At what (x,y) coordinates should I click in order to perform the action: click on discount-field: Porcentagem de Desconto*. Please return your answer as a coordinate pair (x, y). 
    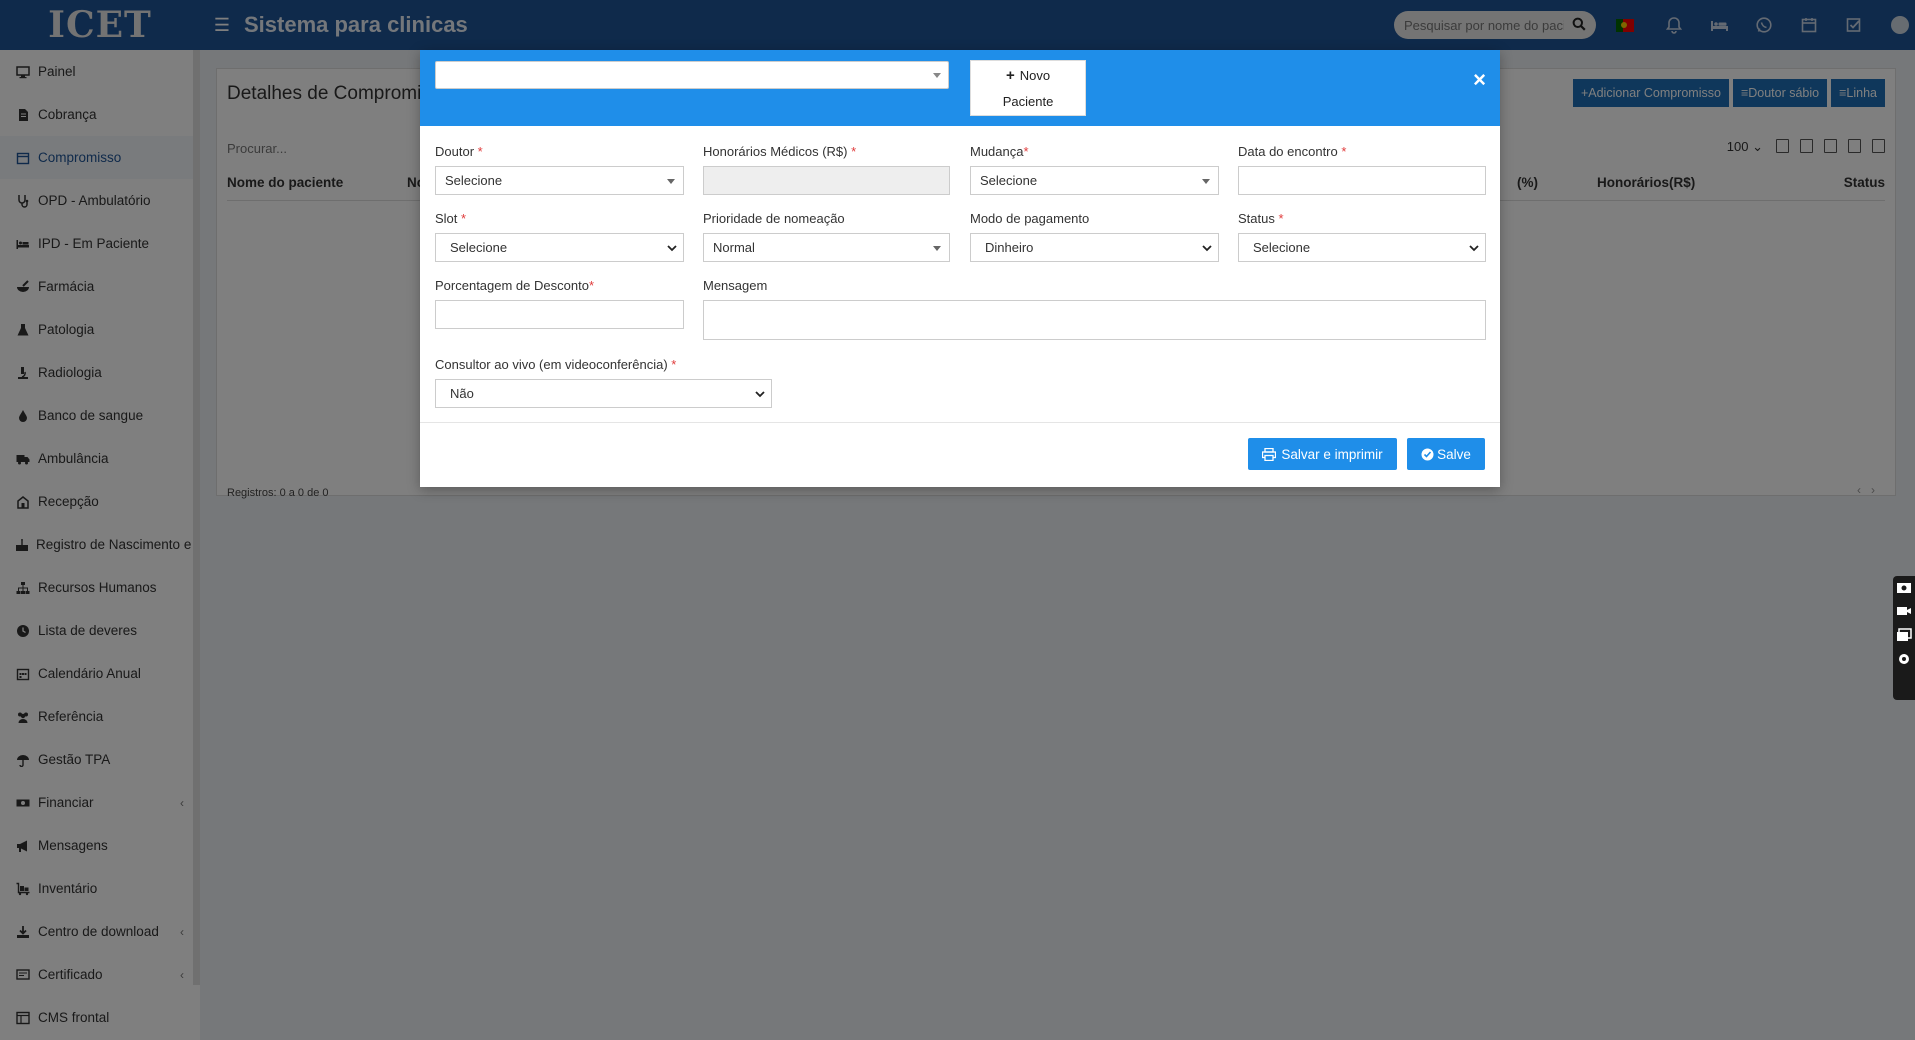
    Looking at the image, I should click on (559, 303).